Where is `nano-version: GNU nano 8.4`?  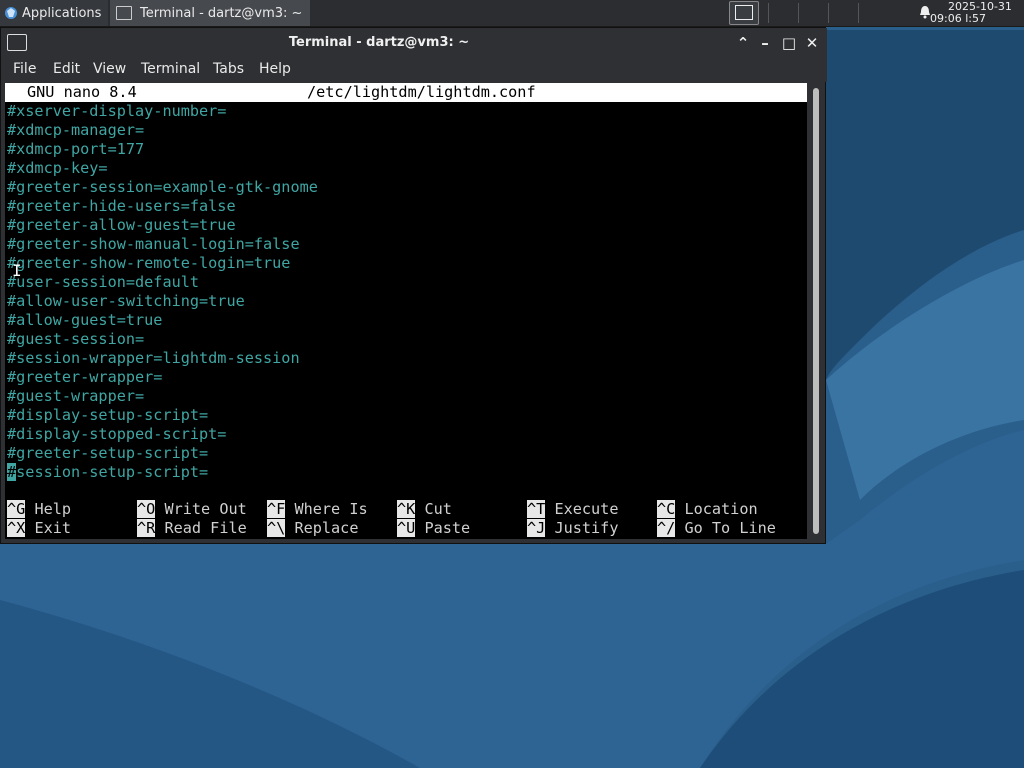 nano-version: GNU nano 8.4 is located at coordinates (82, 92).